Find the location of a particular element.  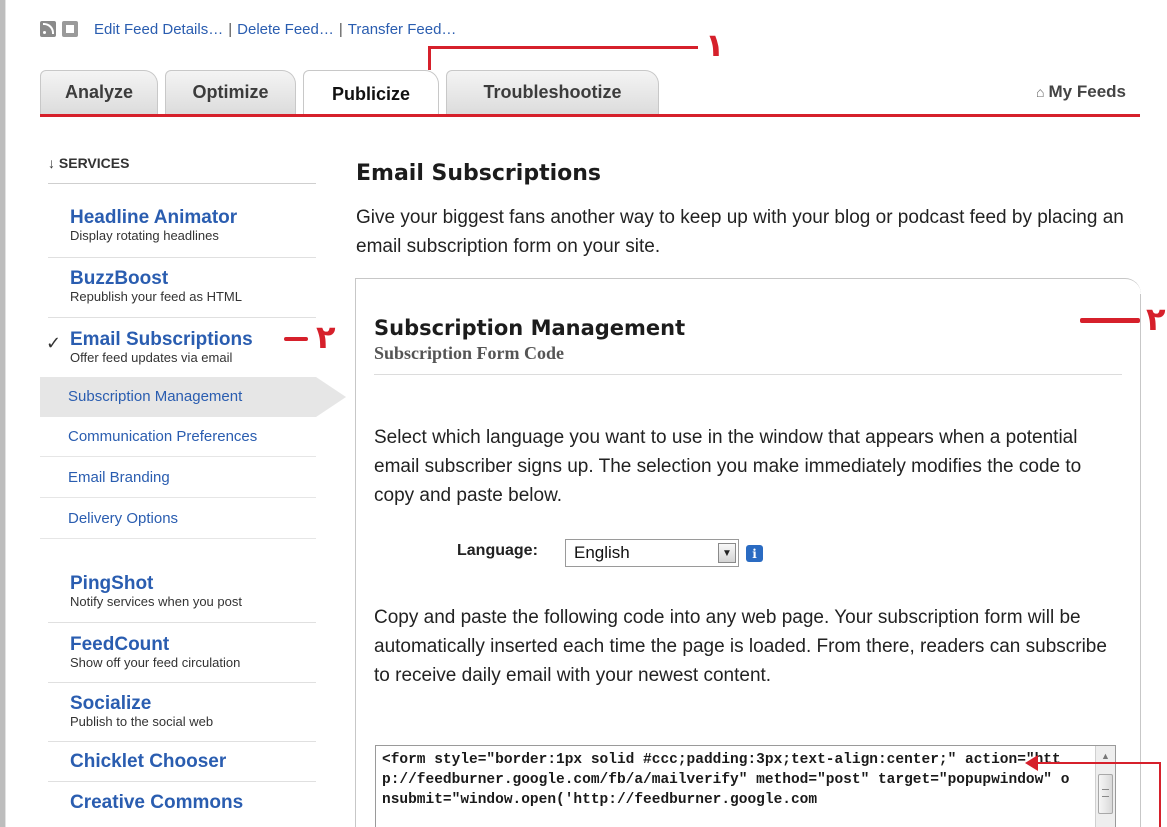

language-select: English ▼ is located at coordinates (652, 553).